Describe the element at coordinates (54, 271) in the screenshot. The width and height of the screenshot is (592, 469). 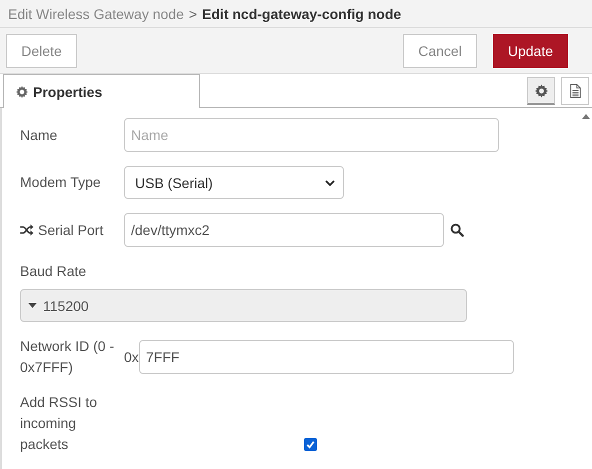
I see `field-label: Baud Rate` at that location.